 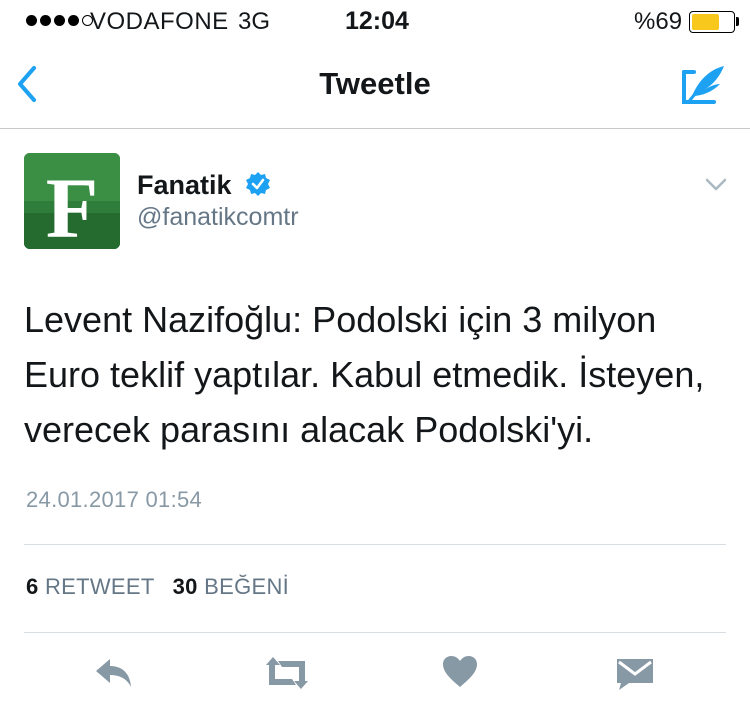 I want to click on signal-strength-icon, so click(x=59, y=20).